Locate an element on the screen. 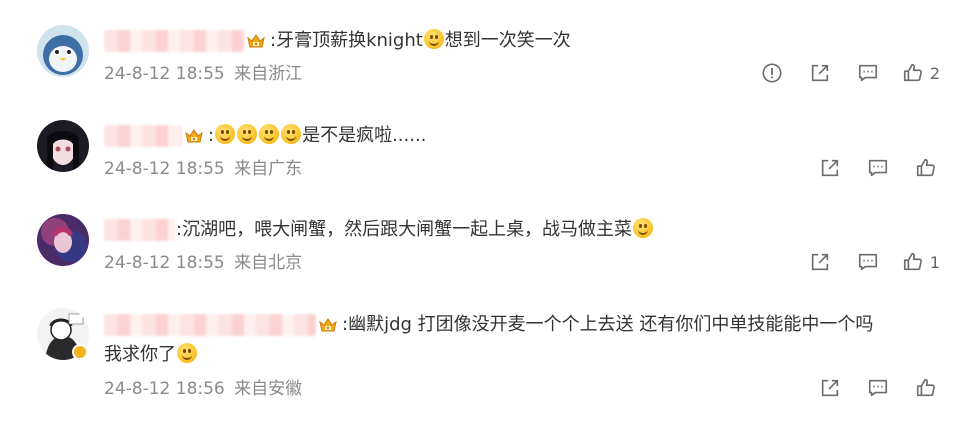 The height and width of the screenshot is (426, 960). like-count: 2 is located at coordinates (934, 73).